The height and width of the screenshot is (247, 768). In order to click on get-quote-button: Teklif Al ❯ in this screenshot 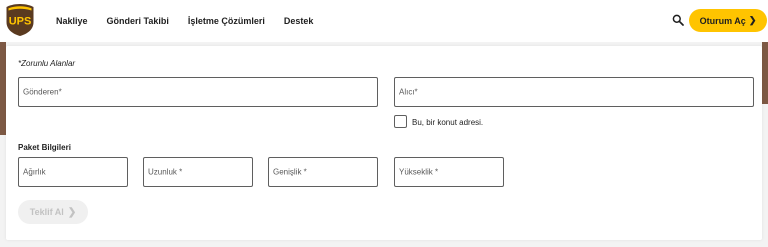, I will do `click(53, 212)`.